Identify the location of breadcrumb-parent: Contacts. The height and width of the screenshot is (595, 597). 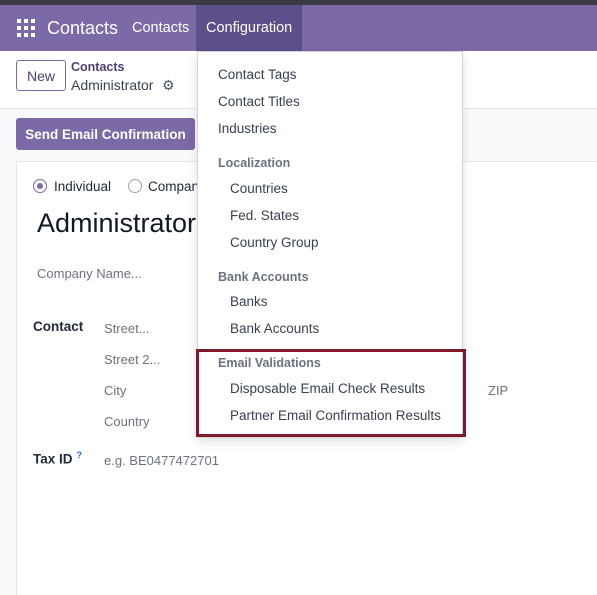
(97, 67).